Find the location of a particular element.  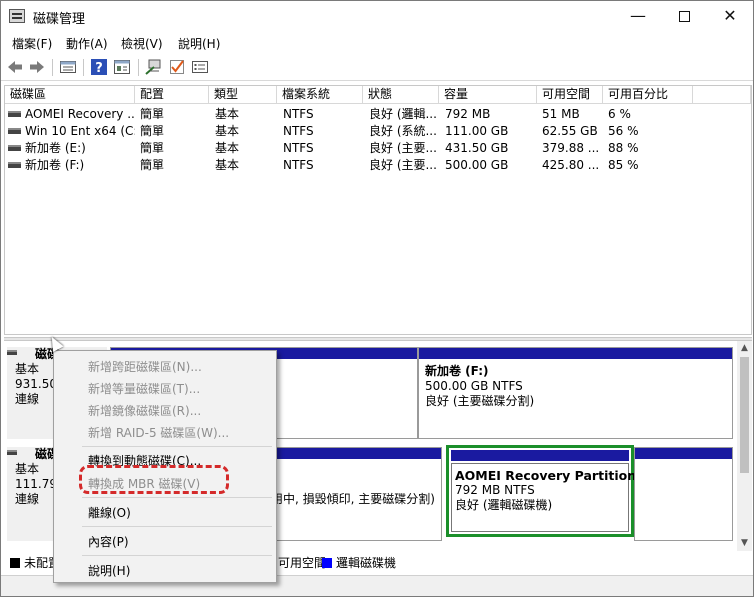

menu-view: 檢視(V) is located at coordinates (142, 43).